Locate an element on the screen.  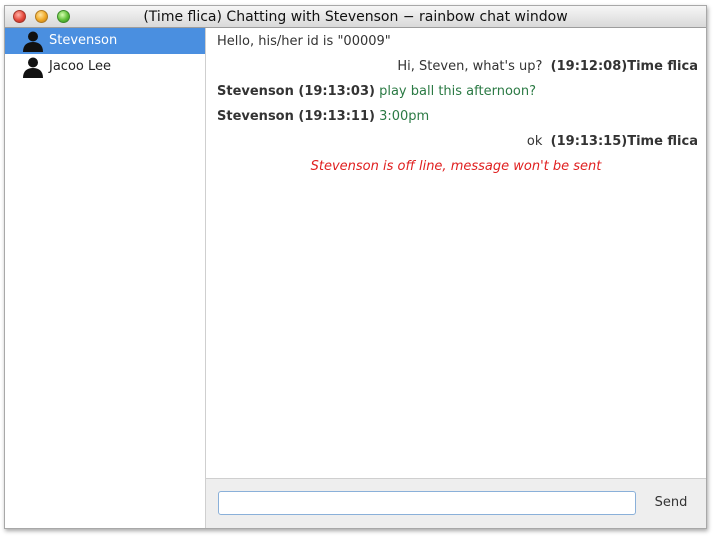
contact-name: Stevenson is located at coordinates (83, 40).